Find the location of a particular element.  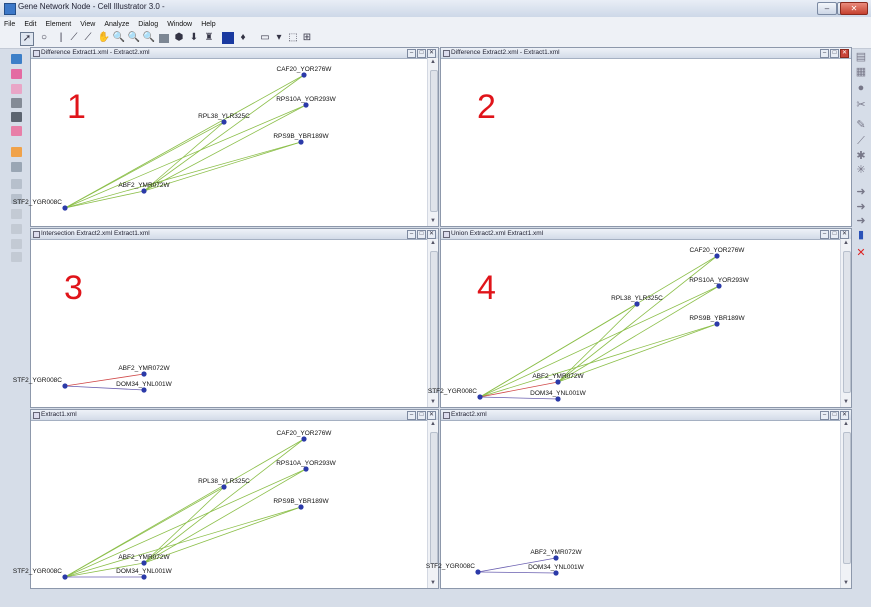

arrow-down-icon: ♦ is located at coordinates (243, 38).